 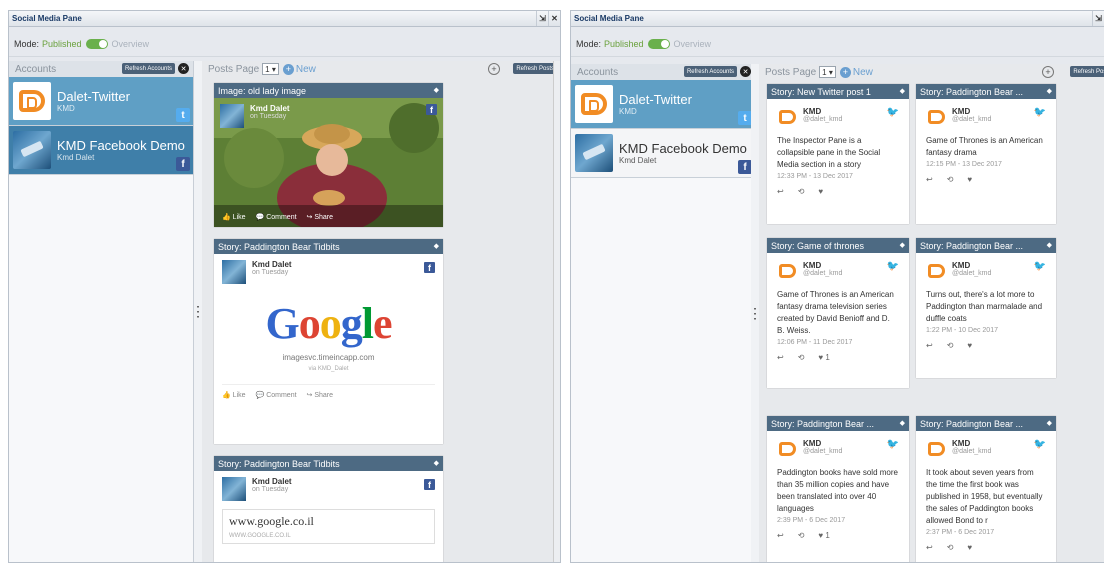 What do you see at coordinates (101, 69) in the screenshot?
I see `accounts-header: Accounts Refresh Accounts ✕` at bounding box center [101, 69].